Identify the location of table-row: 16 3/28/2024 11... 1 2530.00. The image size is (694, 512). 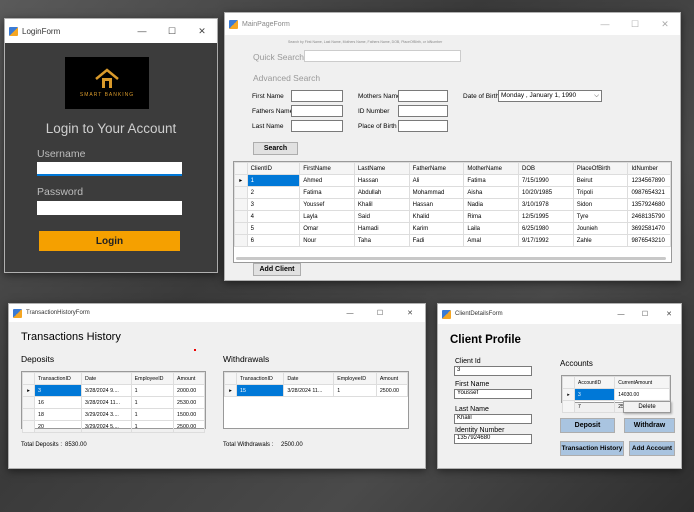
(113, 402).